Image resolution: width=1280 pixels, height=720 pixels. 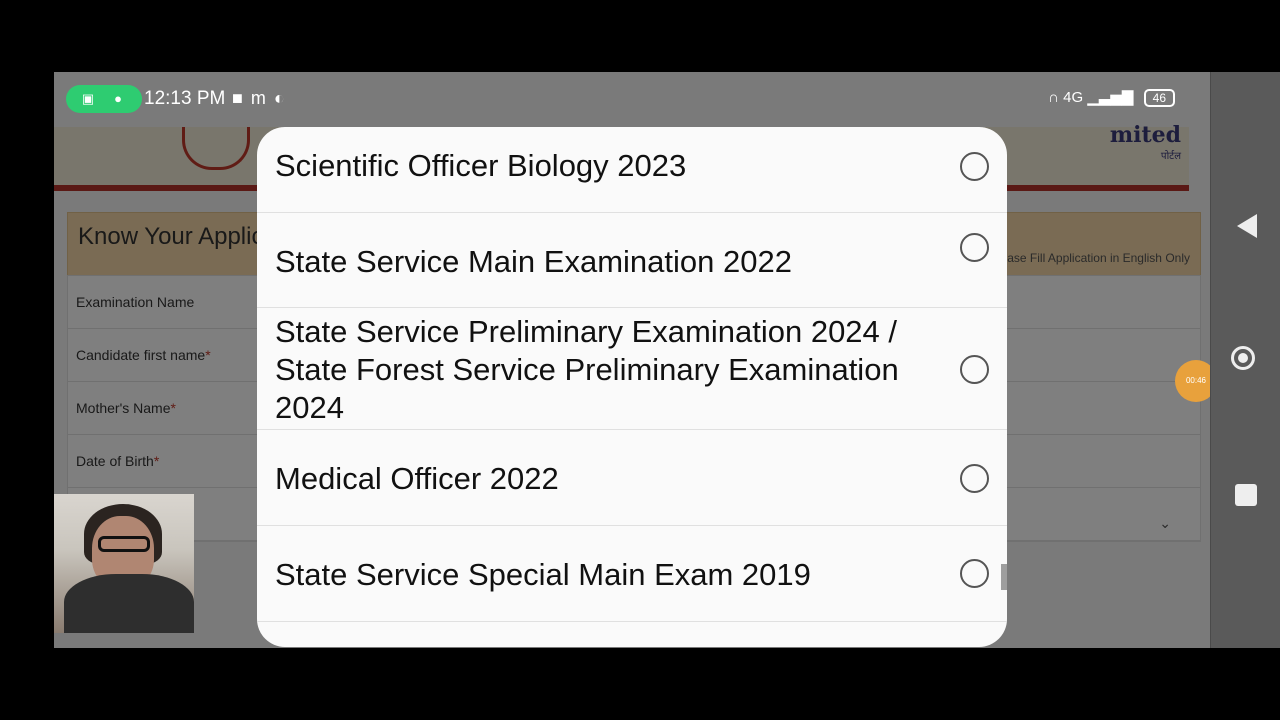 I want to click on mic-icon: ●, so click(x=118, y=98).